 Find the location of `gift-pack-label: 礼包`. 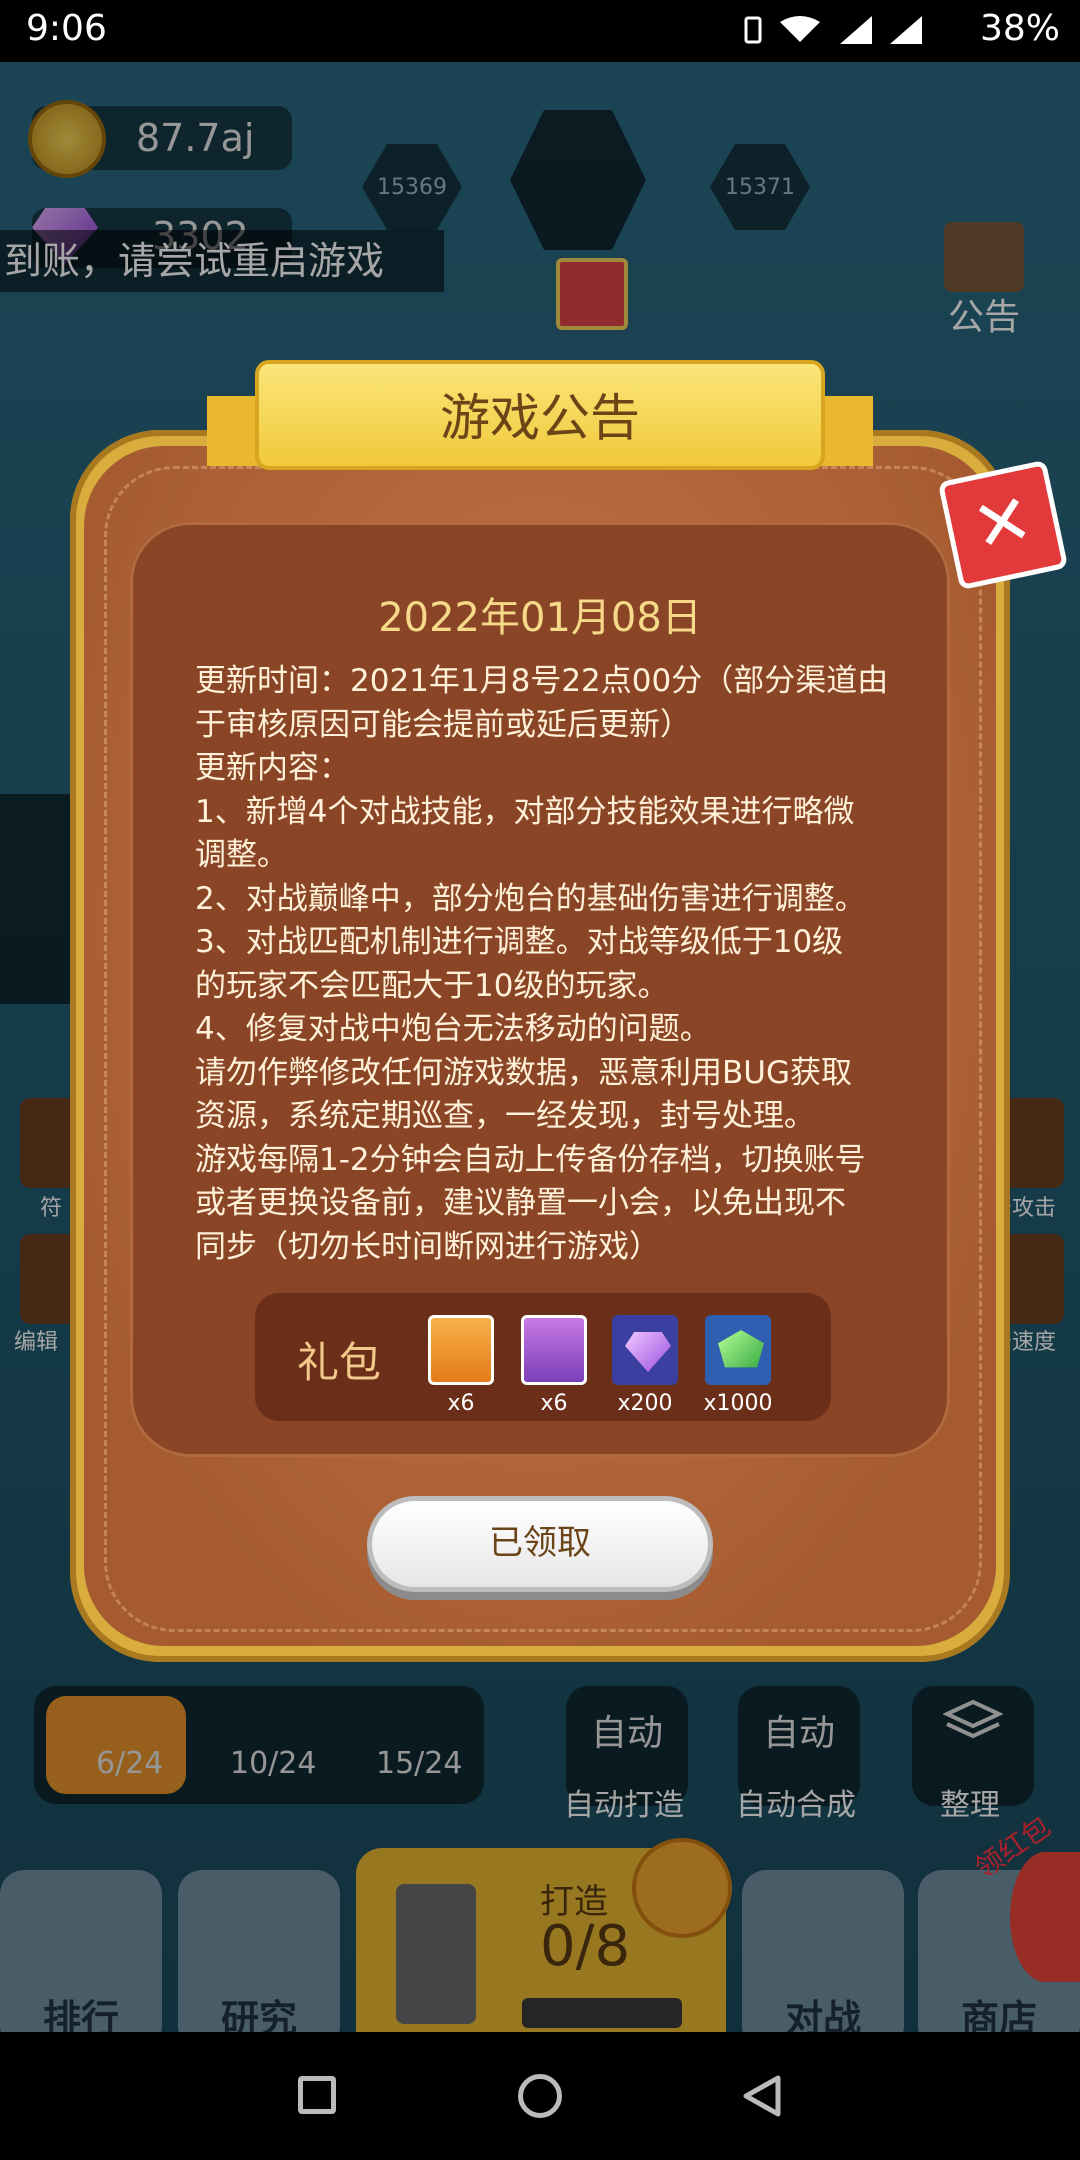

gift-pack-label: 礼包 is located at coordinates (339, 1362).